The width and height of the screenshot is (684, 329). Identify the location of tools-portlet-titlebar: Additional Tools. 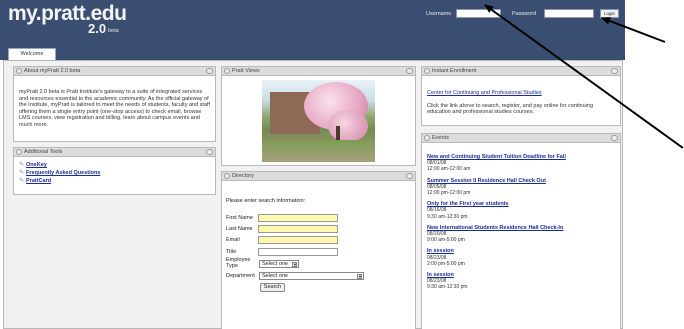
(114, 152).